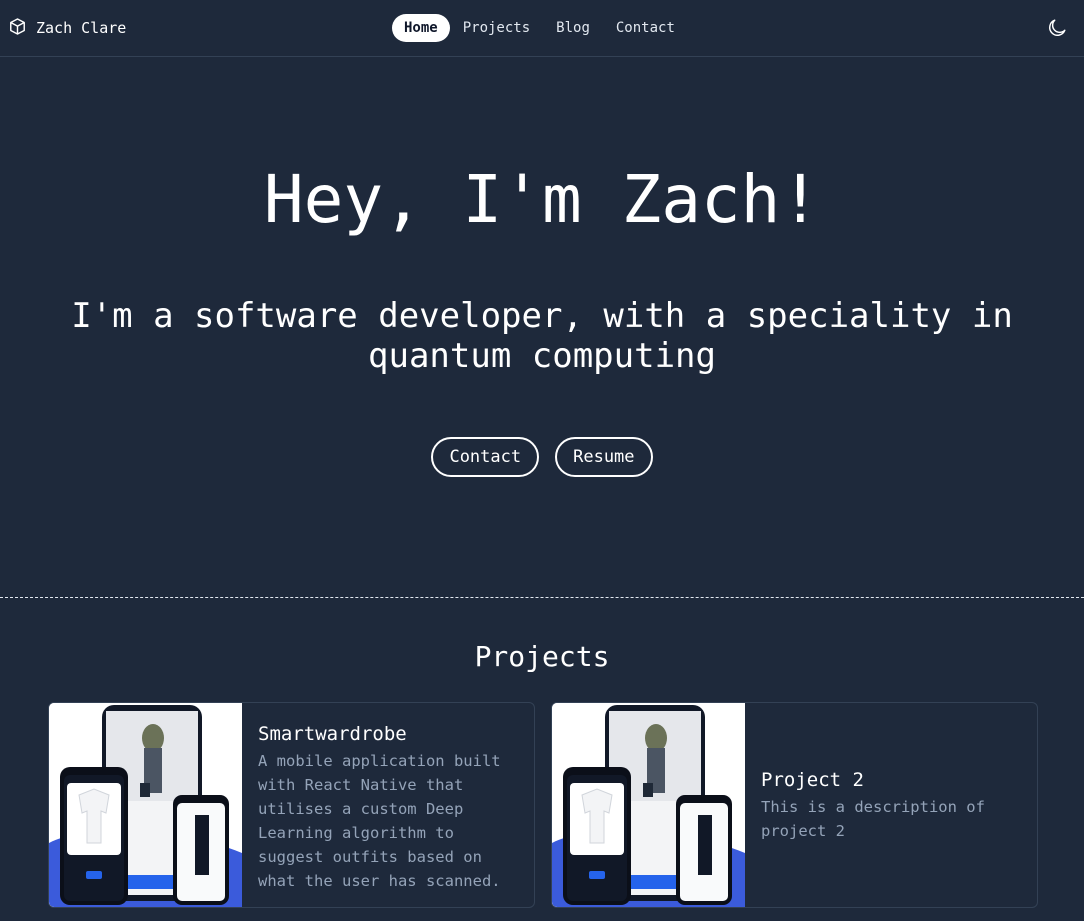 The height and width of the screenshot is (921, 1084). I want to click on theme-toggle-button, so click(1057, 28).